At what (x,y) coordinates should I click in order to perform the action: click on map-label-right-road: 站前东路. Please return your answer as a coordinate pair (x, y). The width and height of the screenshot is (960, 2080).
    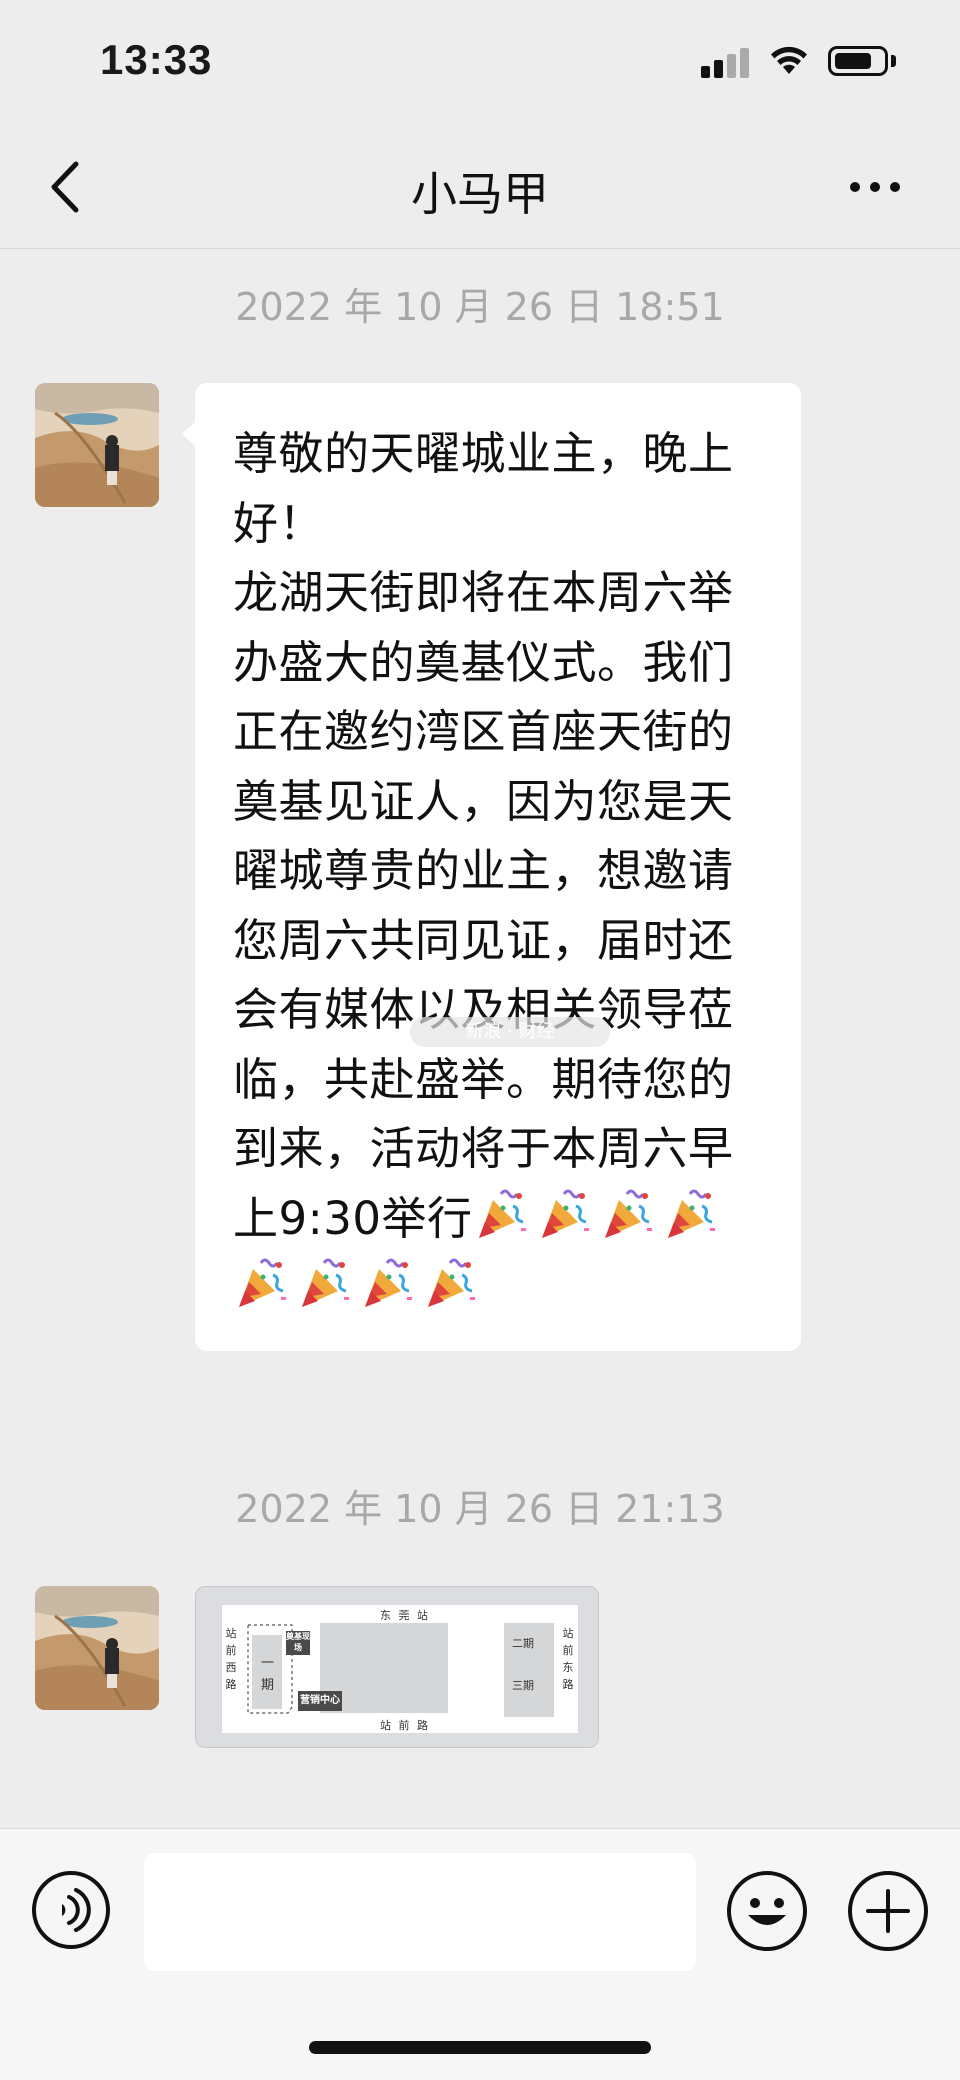
    Looking at the image, I should click on (568, 1659).